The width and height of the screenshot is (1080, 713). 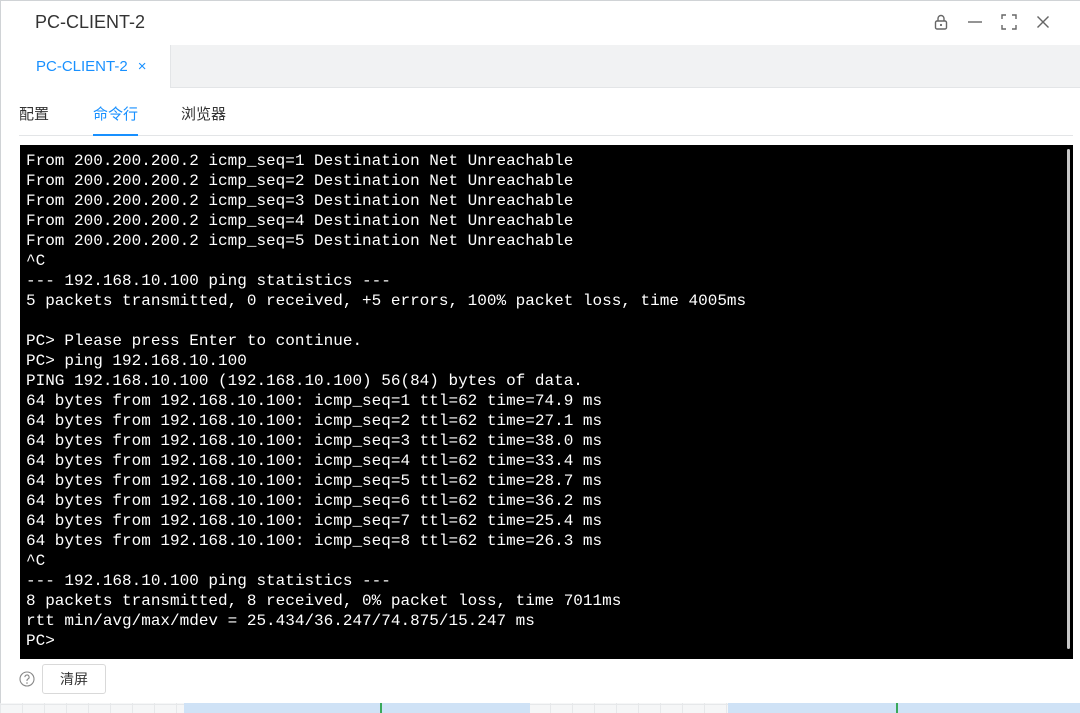 I want to click on tab-close-icon: ×, so click(x=142, y=66).